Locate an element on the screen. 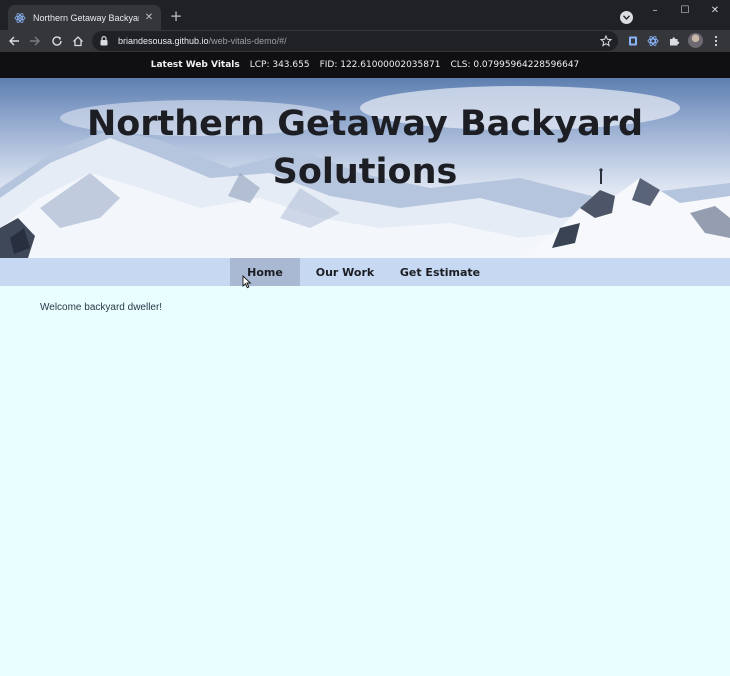 The height and width of the screenshot is (676, 730). profile-avatar is located at coordinates (695, 40).